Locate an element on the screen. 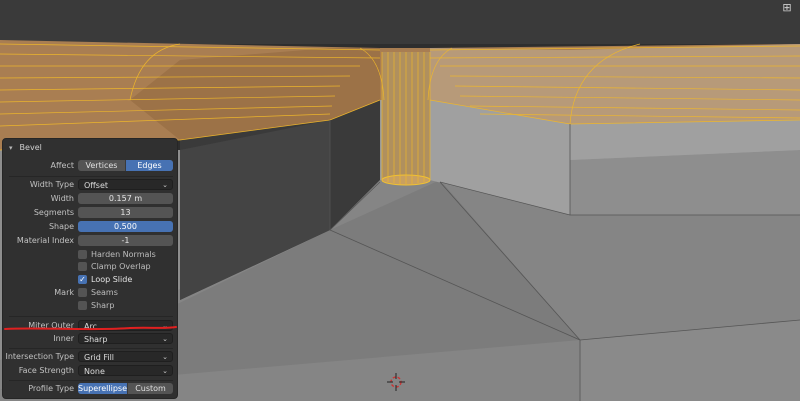  affect-row: Affect Vertices Edges is located at coordinates (91, 166).